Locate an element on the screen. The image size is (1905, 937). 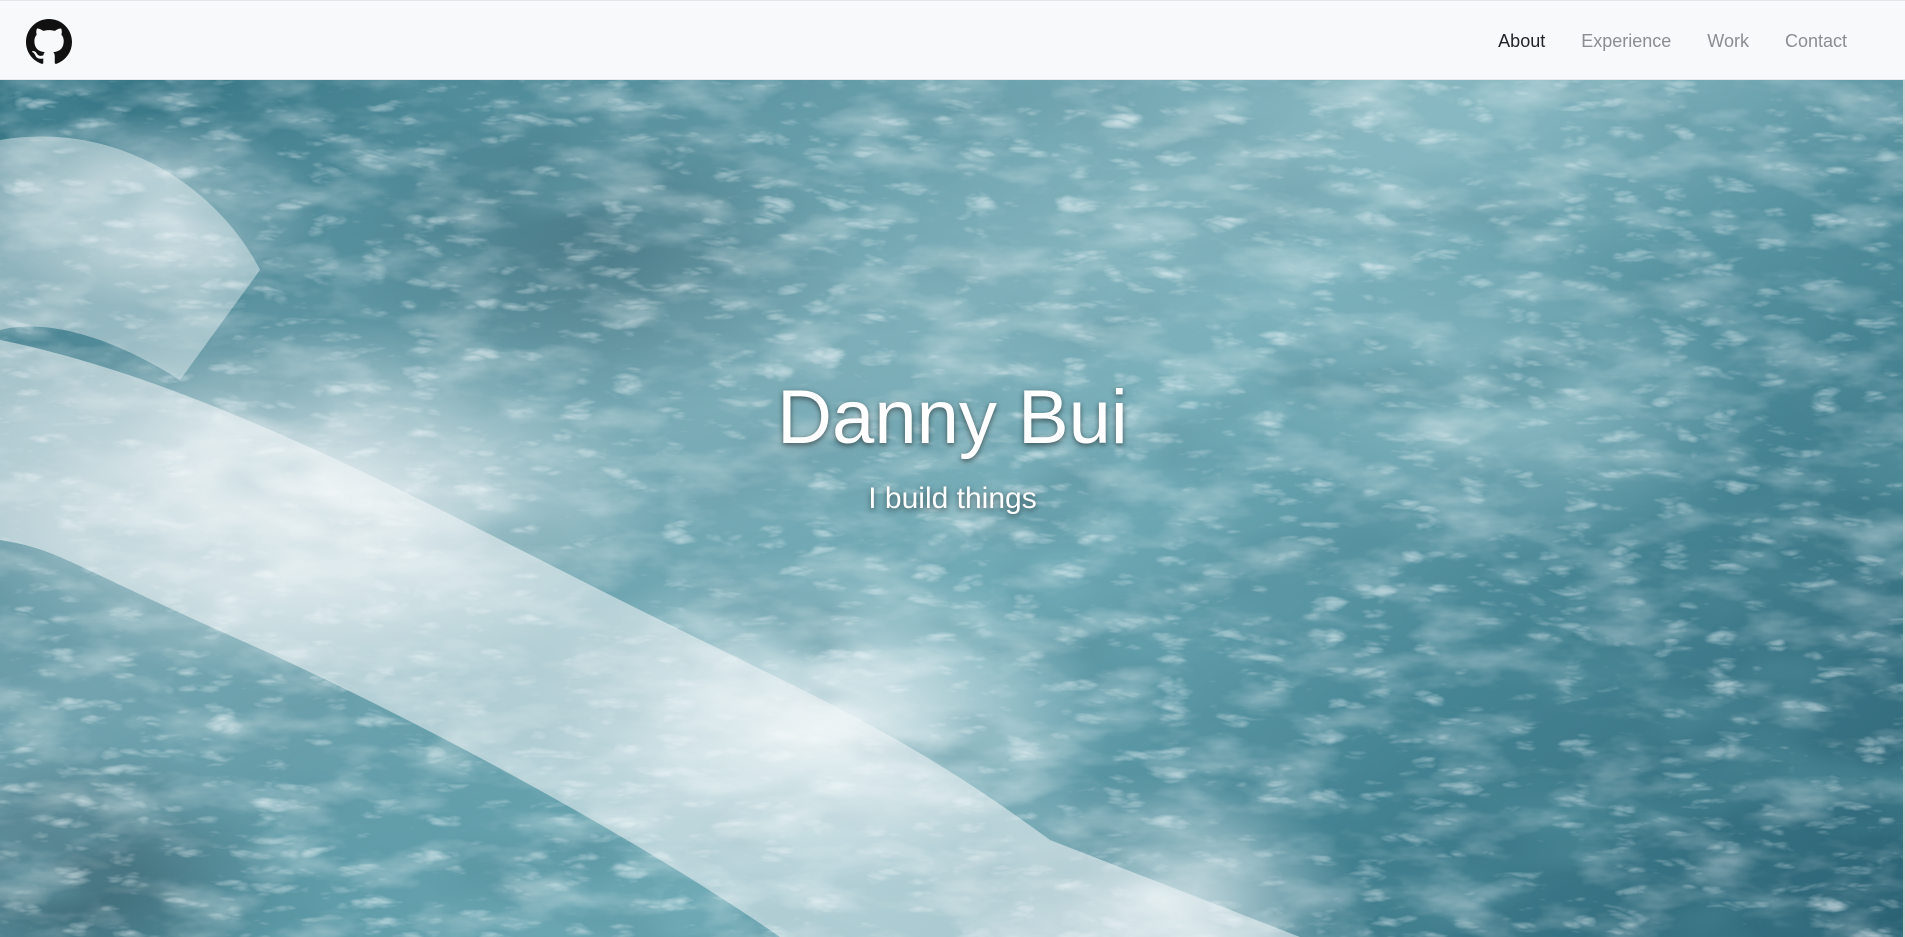
main-nav: About Experience Work Contact is located at coordinates (1654, 41).